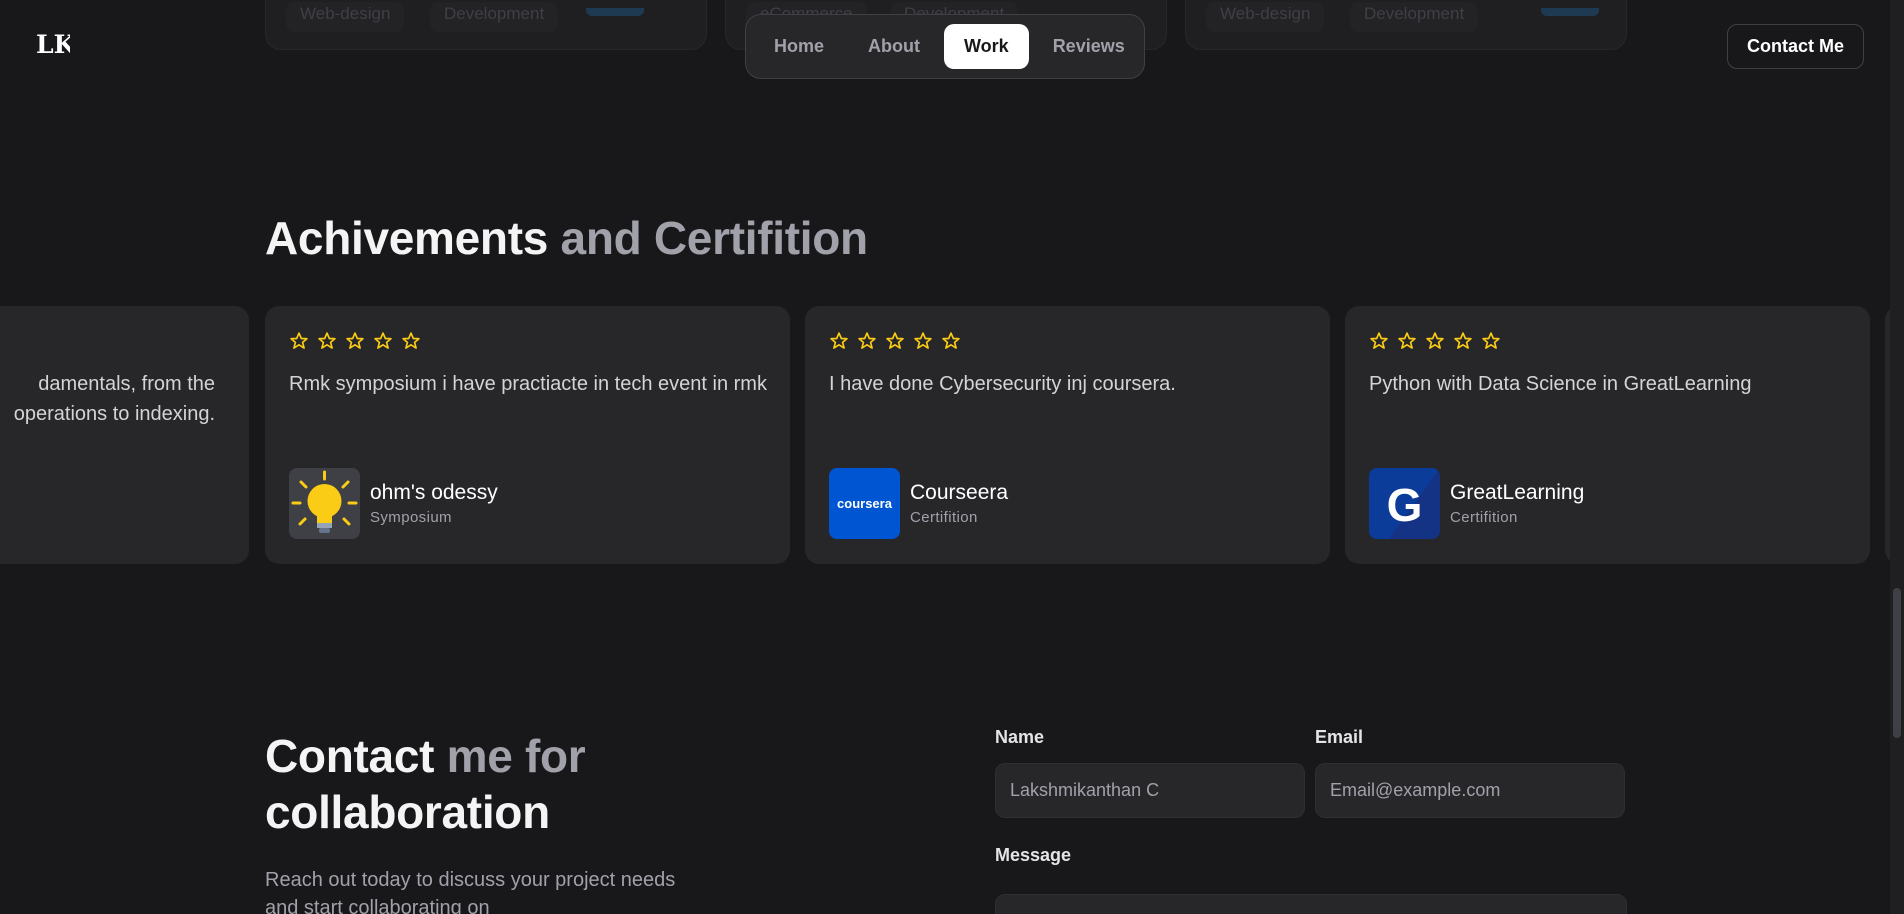  I want to click on project-card-left: Web-design Development, so click(486, 25).